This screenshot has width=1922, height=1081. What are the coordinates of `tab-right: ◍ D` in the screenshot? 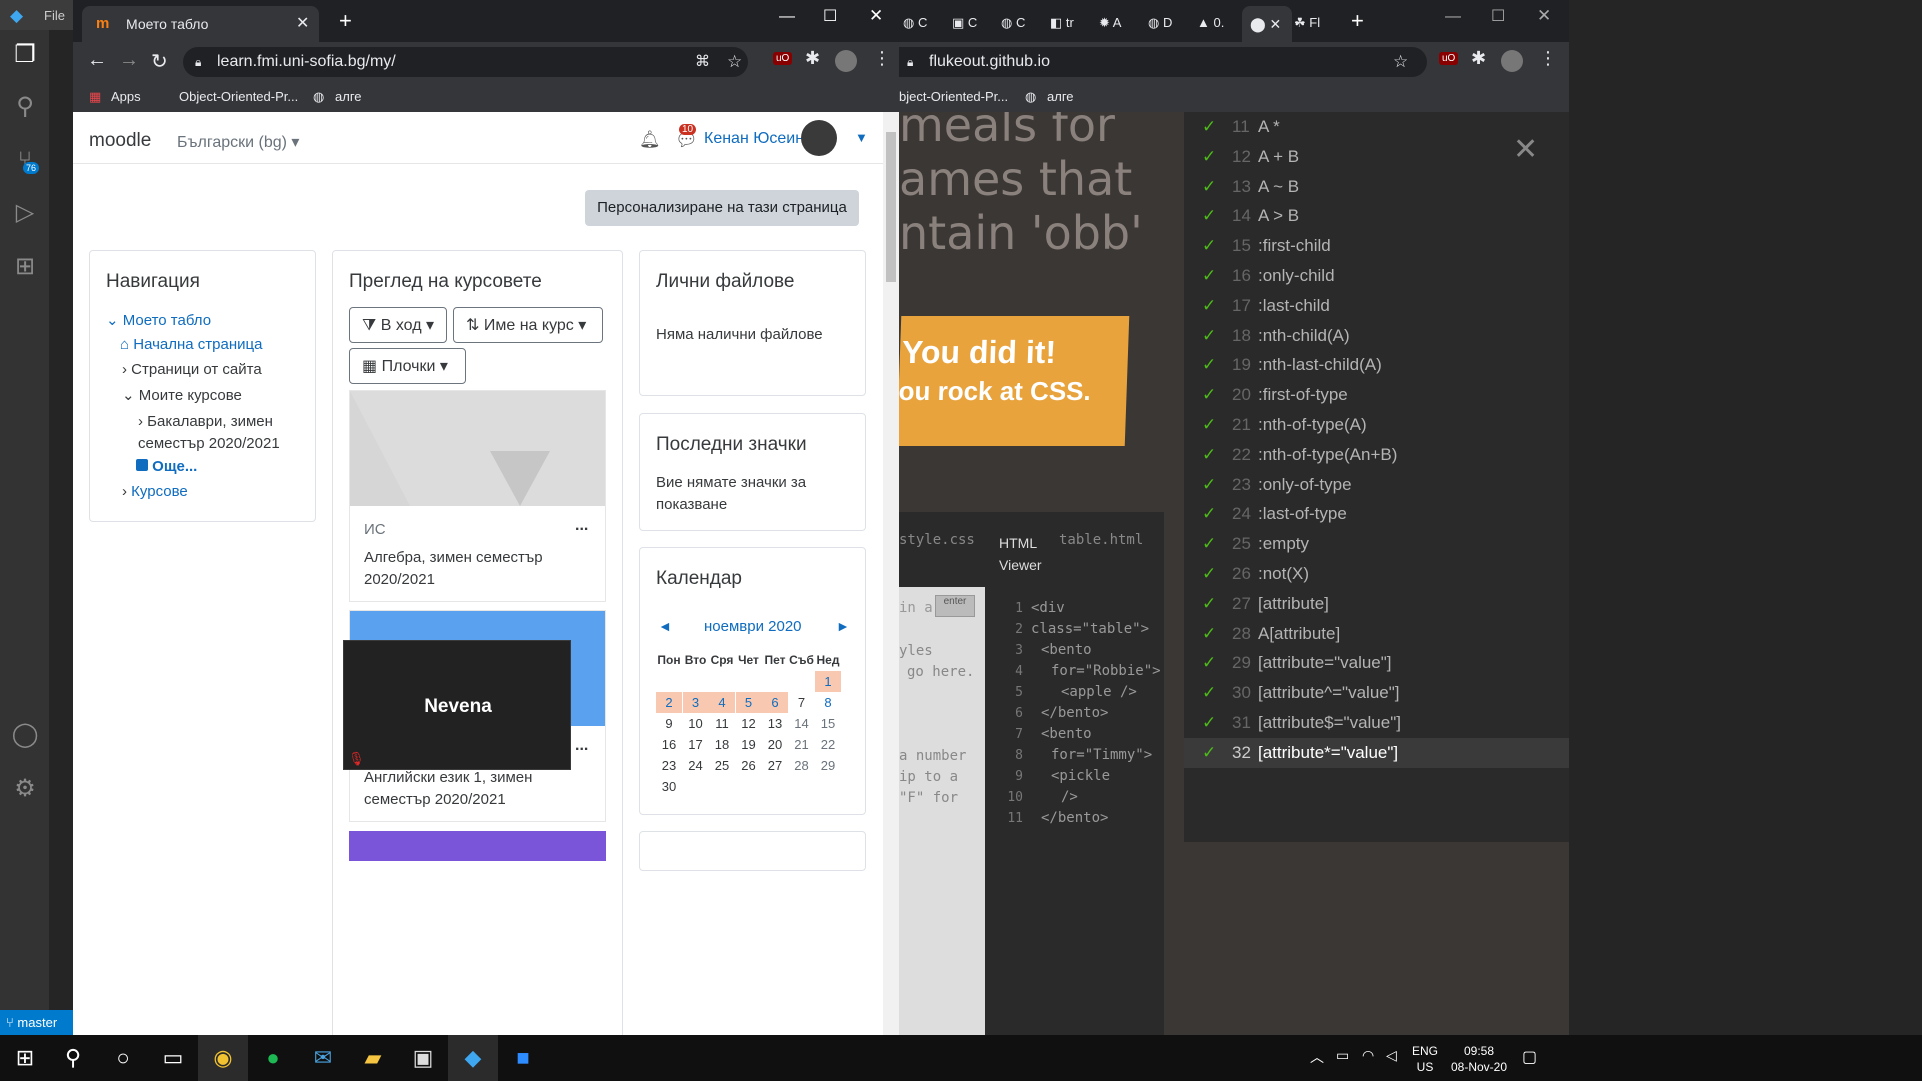 It's located at (1158, 23).